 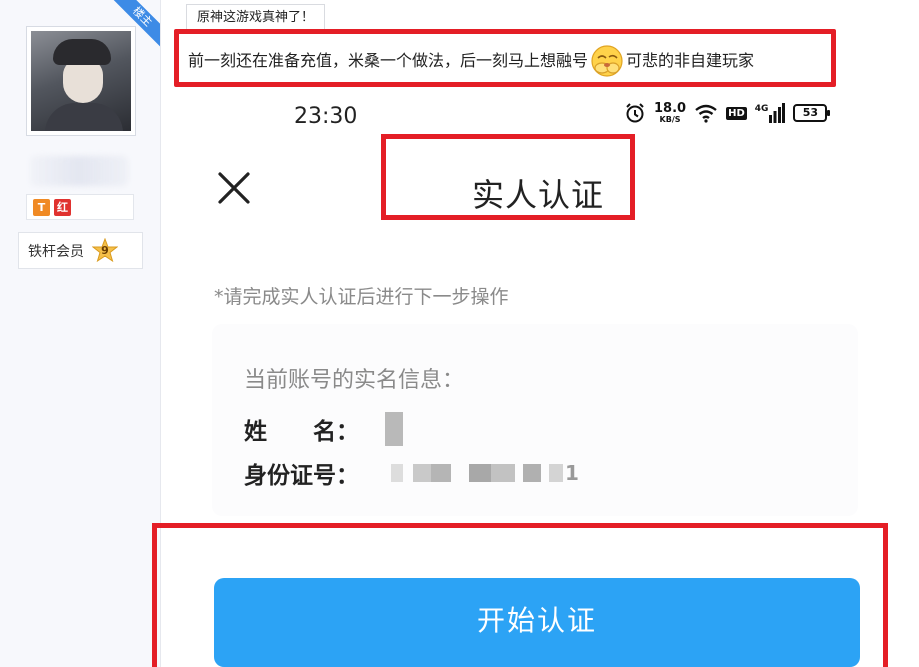 I want to click on name-row: 姓 名：, so click(x=323, y=429).